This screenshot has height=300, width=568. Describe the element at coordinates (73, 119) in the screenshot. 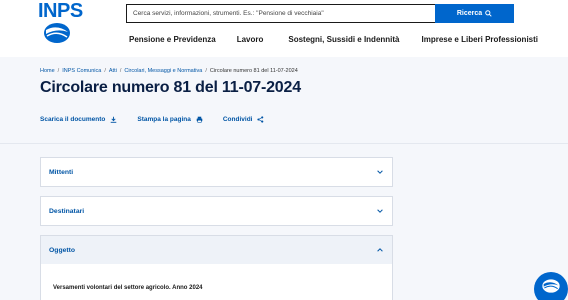

I see `download-label: Scarica il documento` at that location.